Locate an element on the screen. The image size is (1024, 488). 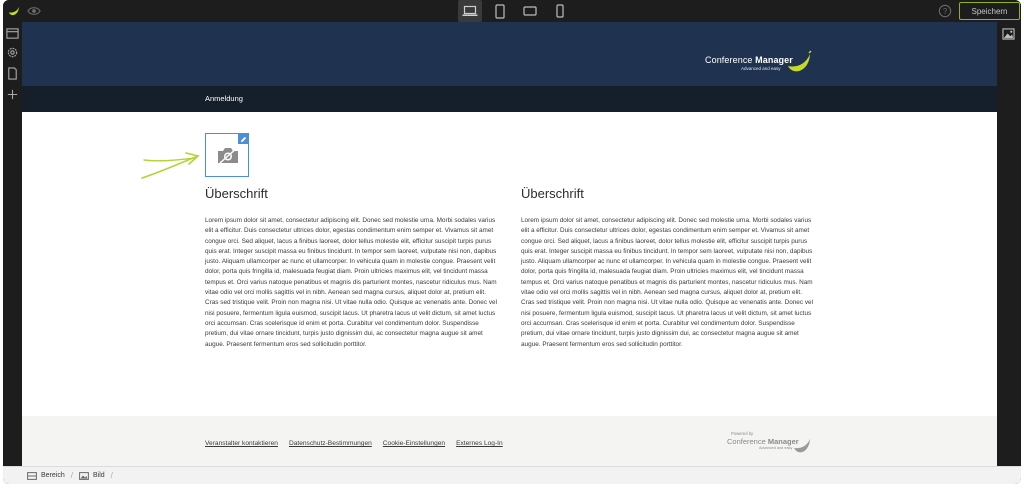
breadcrumb-item-bereich: Bereich is located at coordinates (46, 475).